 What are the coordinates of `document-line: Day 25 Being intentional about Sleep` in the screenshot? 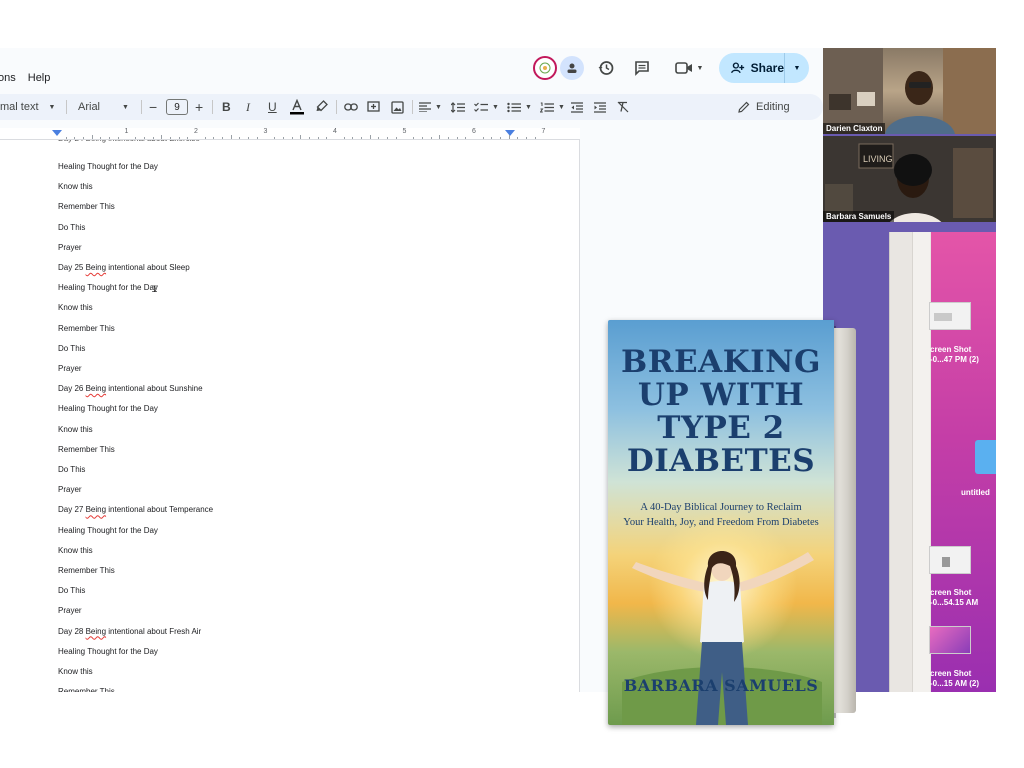 It's located at (124, 267).